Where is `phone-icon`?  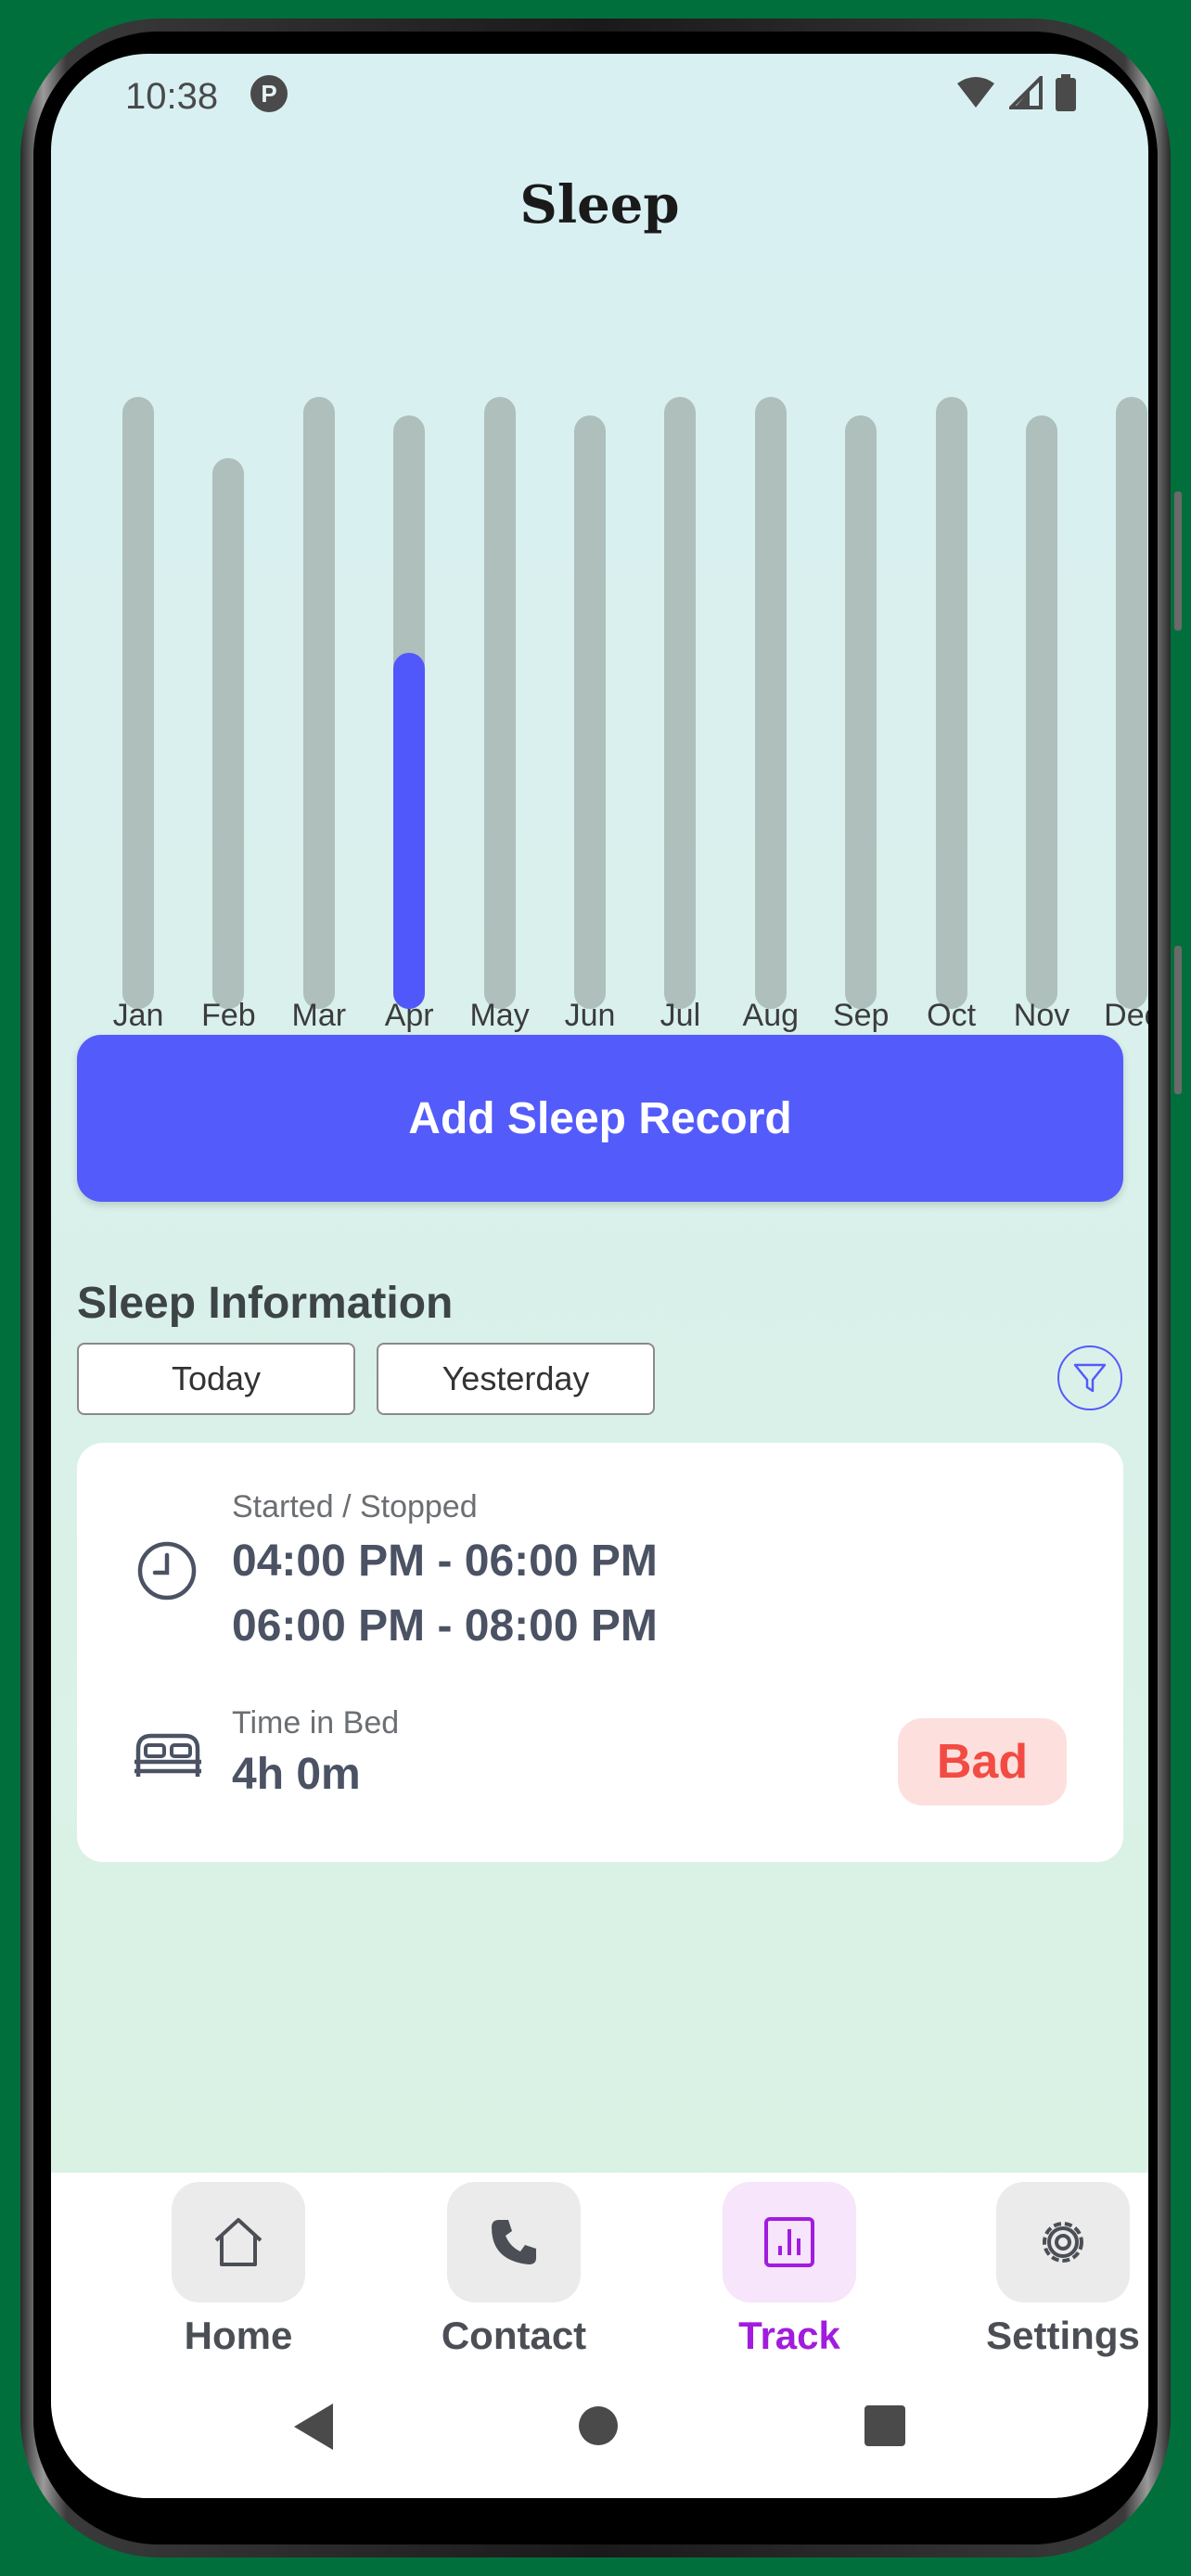 phone-icon is located at coordinates (514, 2242).